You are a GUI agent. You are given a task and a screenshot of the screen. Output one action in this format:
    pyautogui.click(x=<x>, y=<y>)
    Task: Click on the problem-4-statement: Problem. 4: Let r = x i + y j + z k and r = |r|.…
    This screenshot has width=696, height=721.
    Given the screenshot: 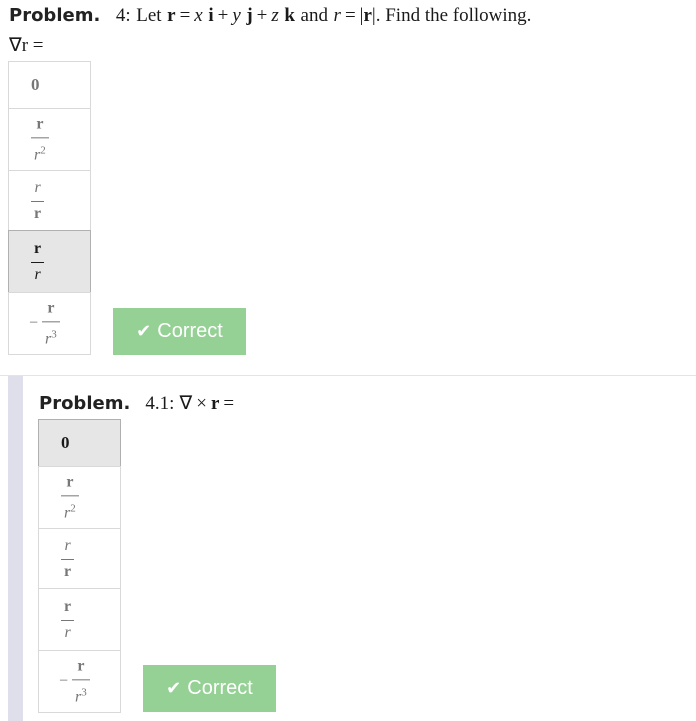 What is the action you would take?
    pyautogui.click(x=270, y=16)
    